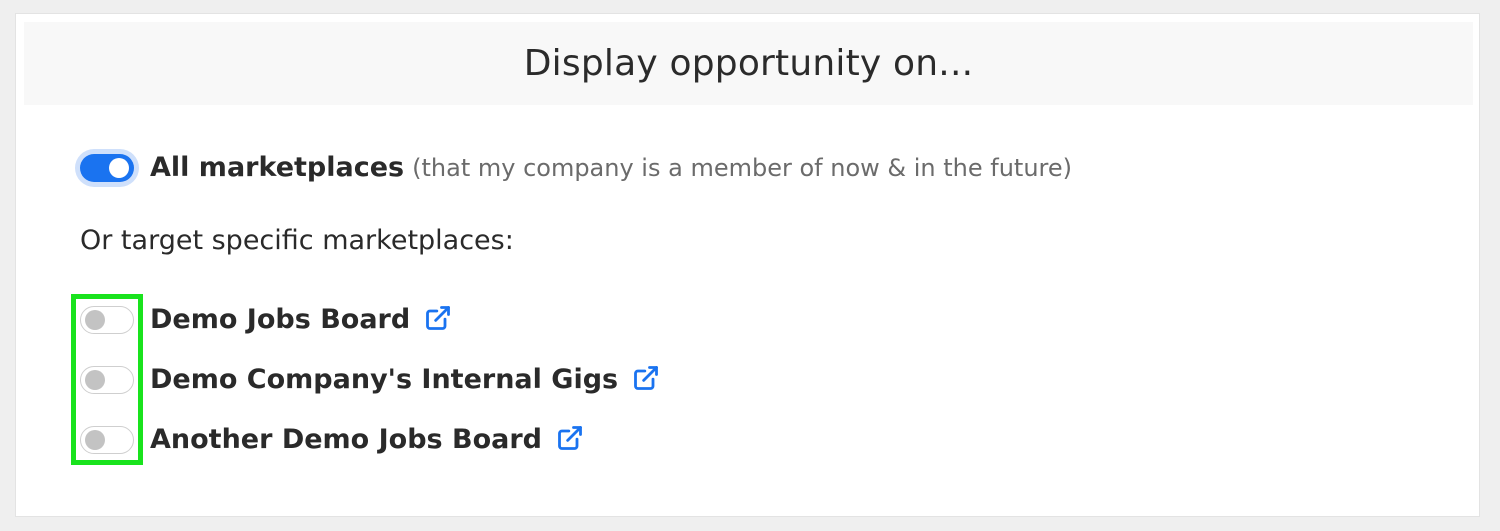  What do you see at coordinates (107, 380) in the screenshot?
I see `demo-company-internal-gigs-toggle` at bounding box center [107, 380].